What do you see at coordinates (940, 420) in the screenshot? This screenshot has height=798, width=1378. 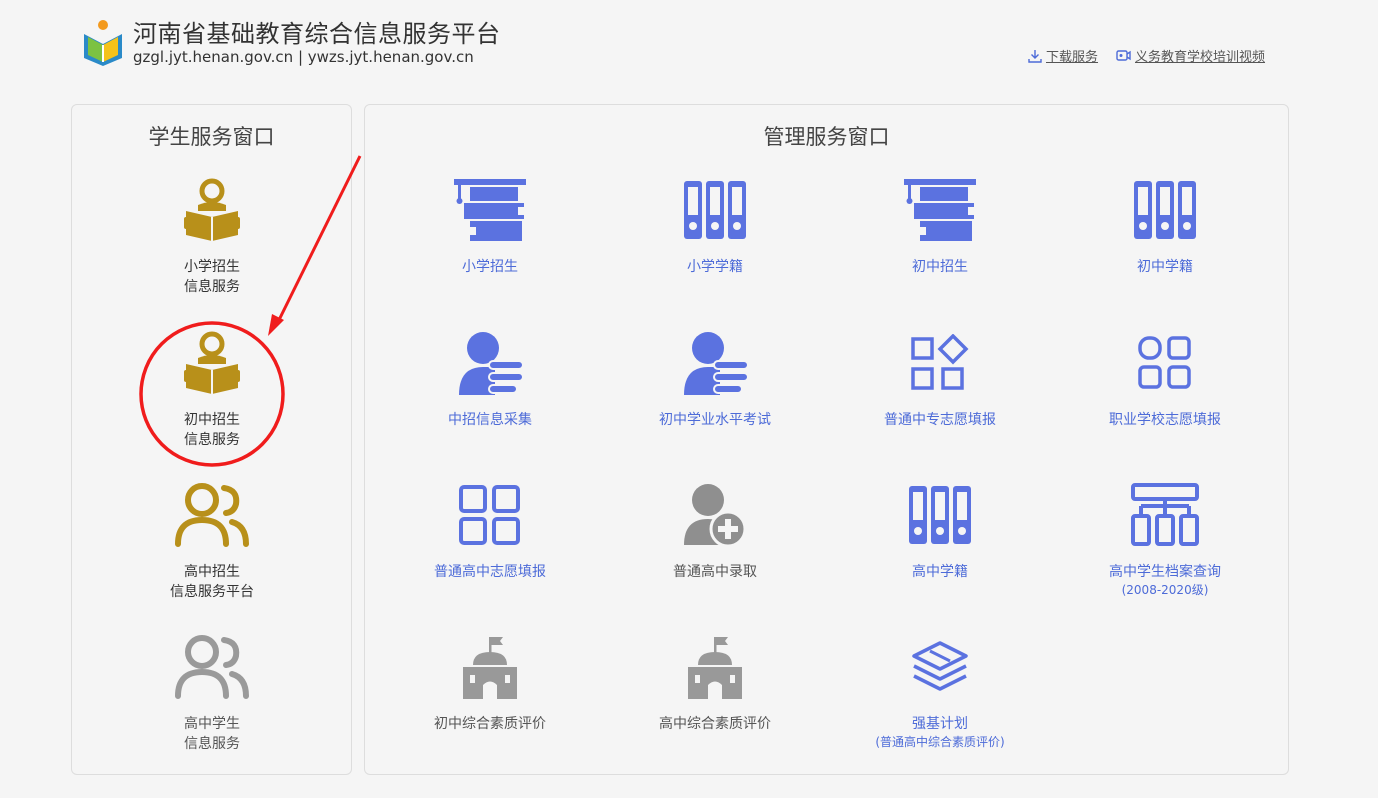 I see `manage-item-label: 普通中专志愿填报` at bounding box center [940, 420].